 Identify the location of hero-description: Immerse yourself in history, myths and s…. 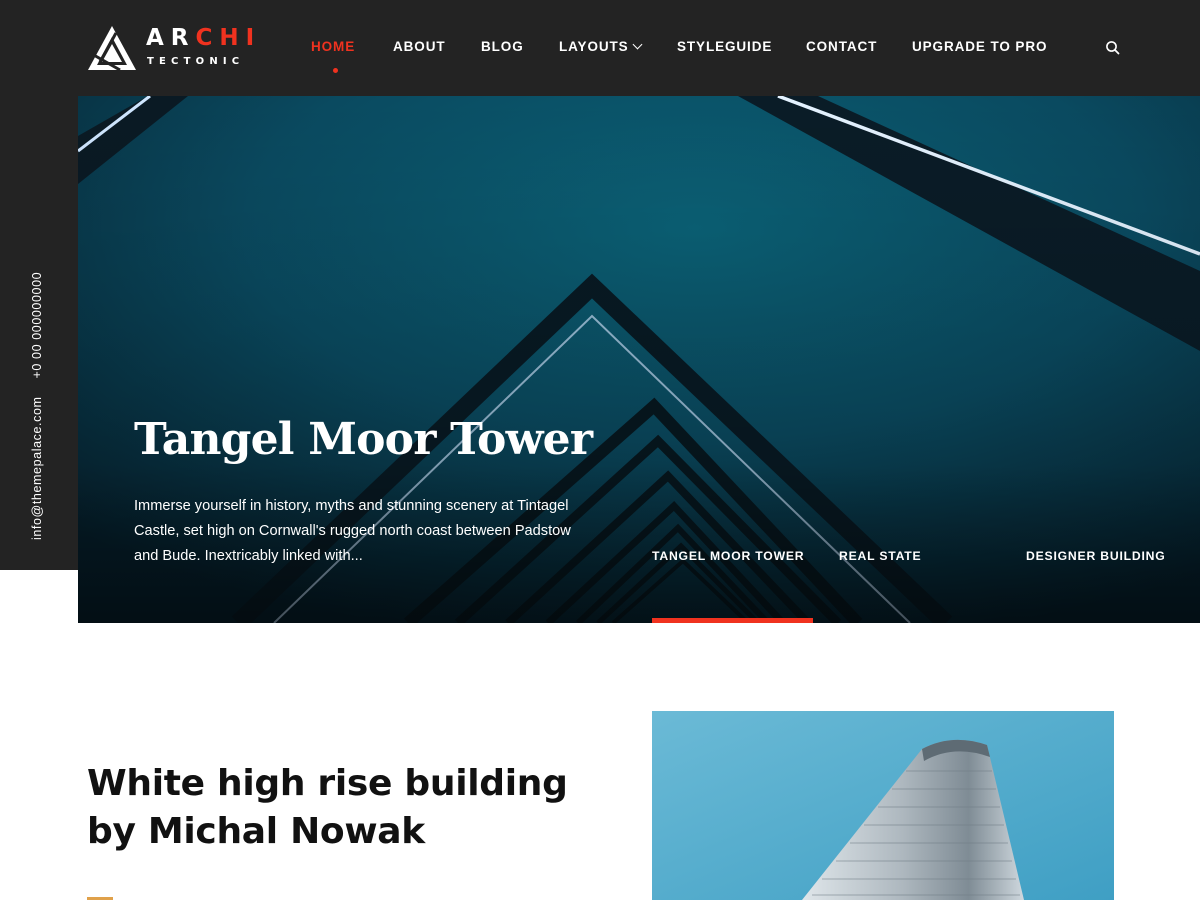
(352, 531).